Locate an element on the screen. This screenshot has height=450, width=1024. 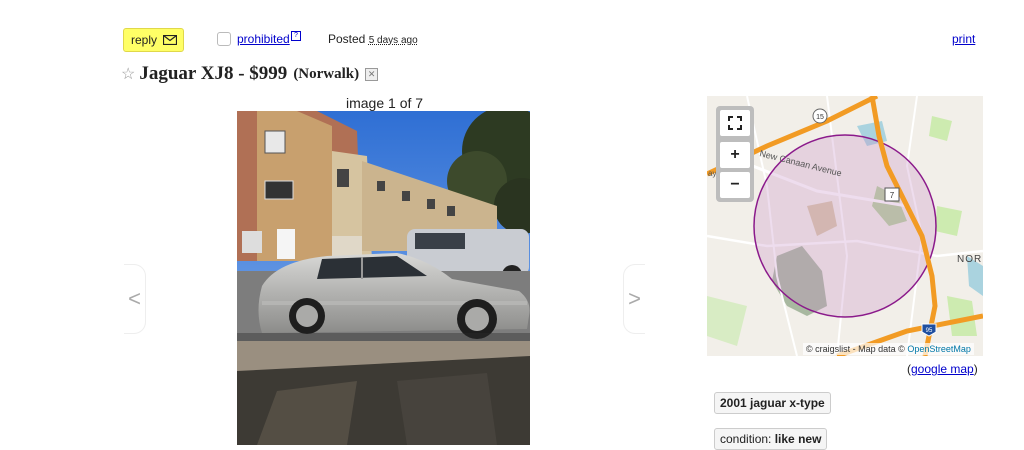
help-icon: ? is located at coordinates (296, 36).